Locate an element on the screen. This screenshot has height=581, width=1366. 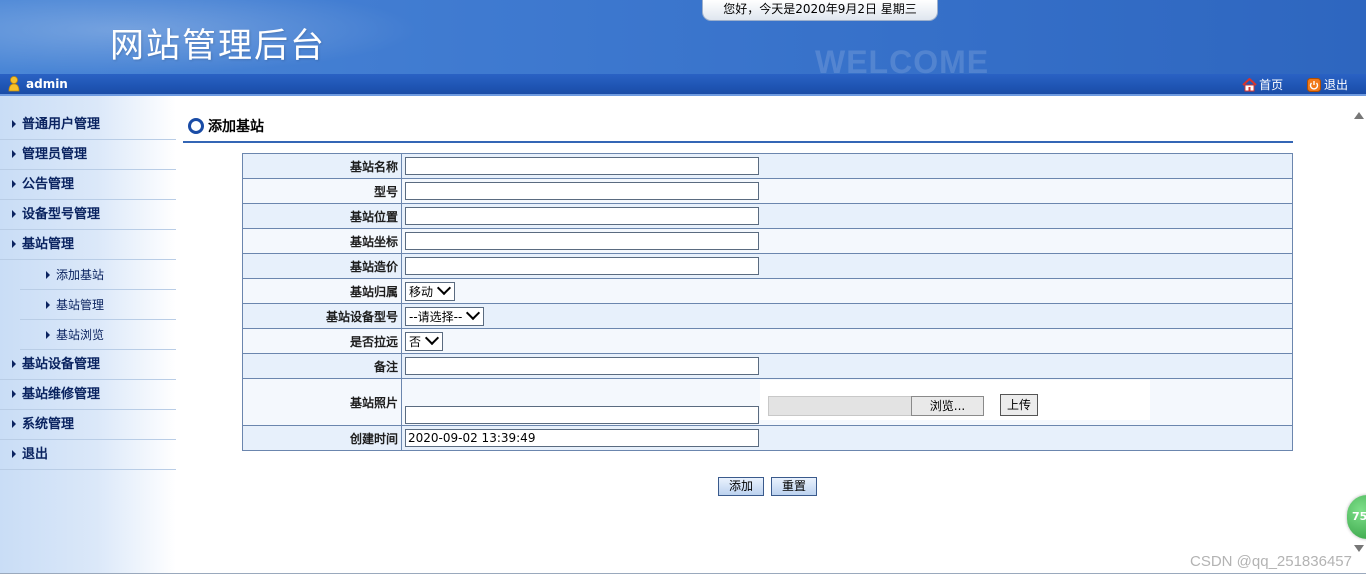
sidebar-item-station-device-management: 基站设备管理 is located at coordinates (88, 365).